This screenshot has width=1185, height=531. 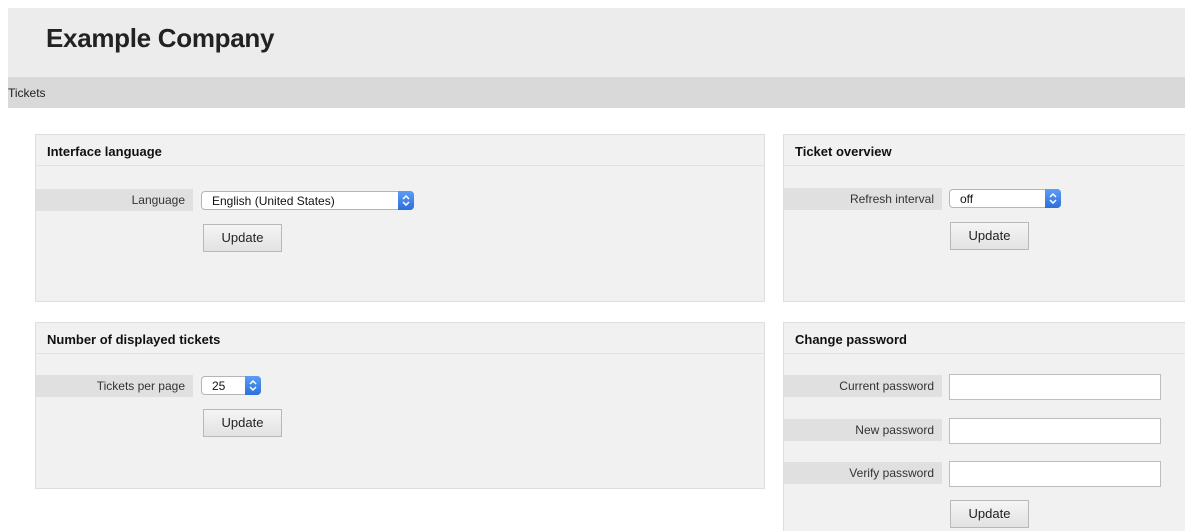 What do you see at coordinates (894, 430) in the screenshot?
I see `new-password-label: New password` at bounding box center [894, 430].